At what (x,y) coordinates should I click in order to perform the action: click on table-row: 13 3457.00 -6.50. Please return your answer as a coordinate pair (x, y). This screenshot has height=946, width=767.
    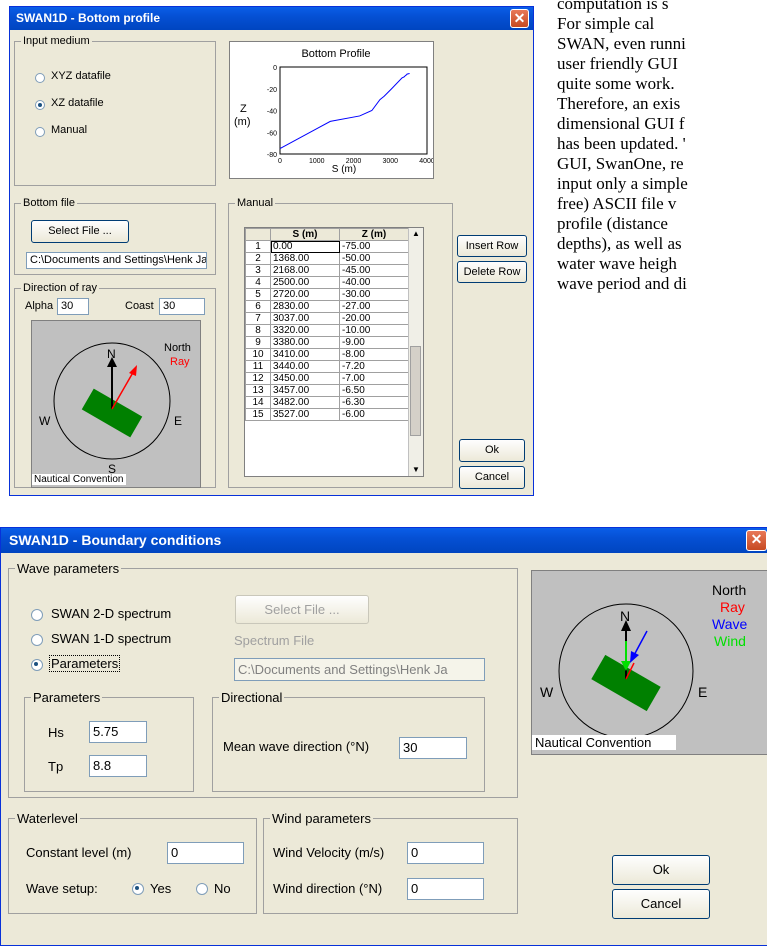
    Looking at the image, I should click on (327, 390).